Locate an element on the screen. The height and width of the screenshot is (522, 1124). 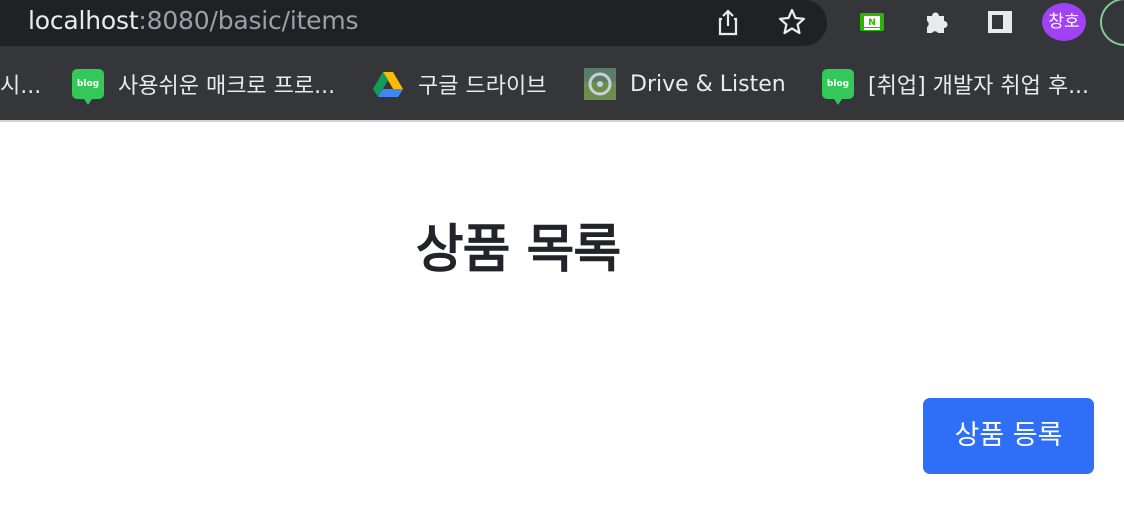
drive-listen-icon is located at coordinates (600, 84).